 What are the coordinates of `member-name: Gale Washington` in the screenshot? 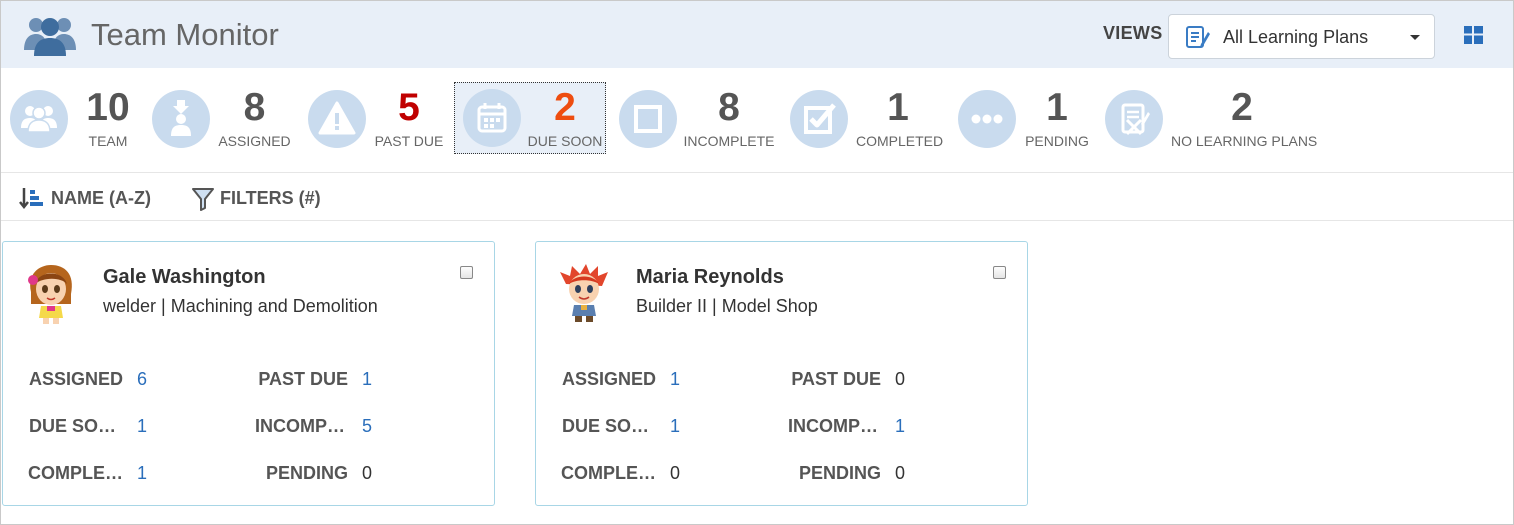 It's located at (184, 277).